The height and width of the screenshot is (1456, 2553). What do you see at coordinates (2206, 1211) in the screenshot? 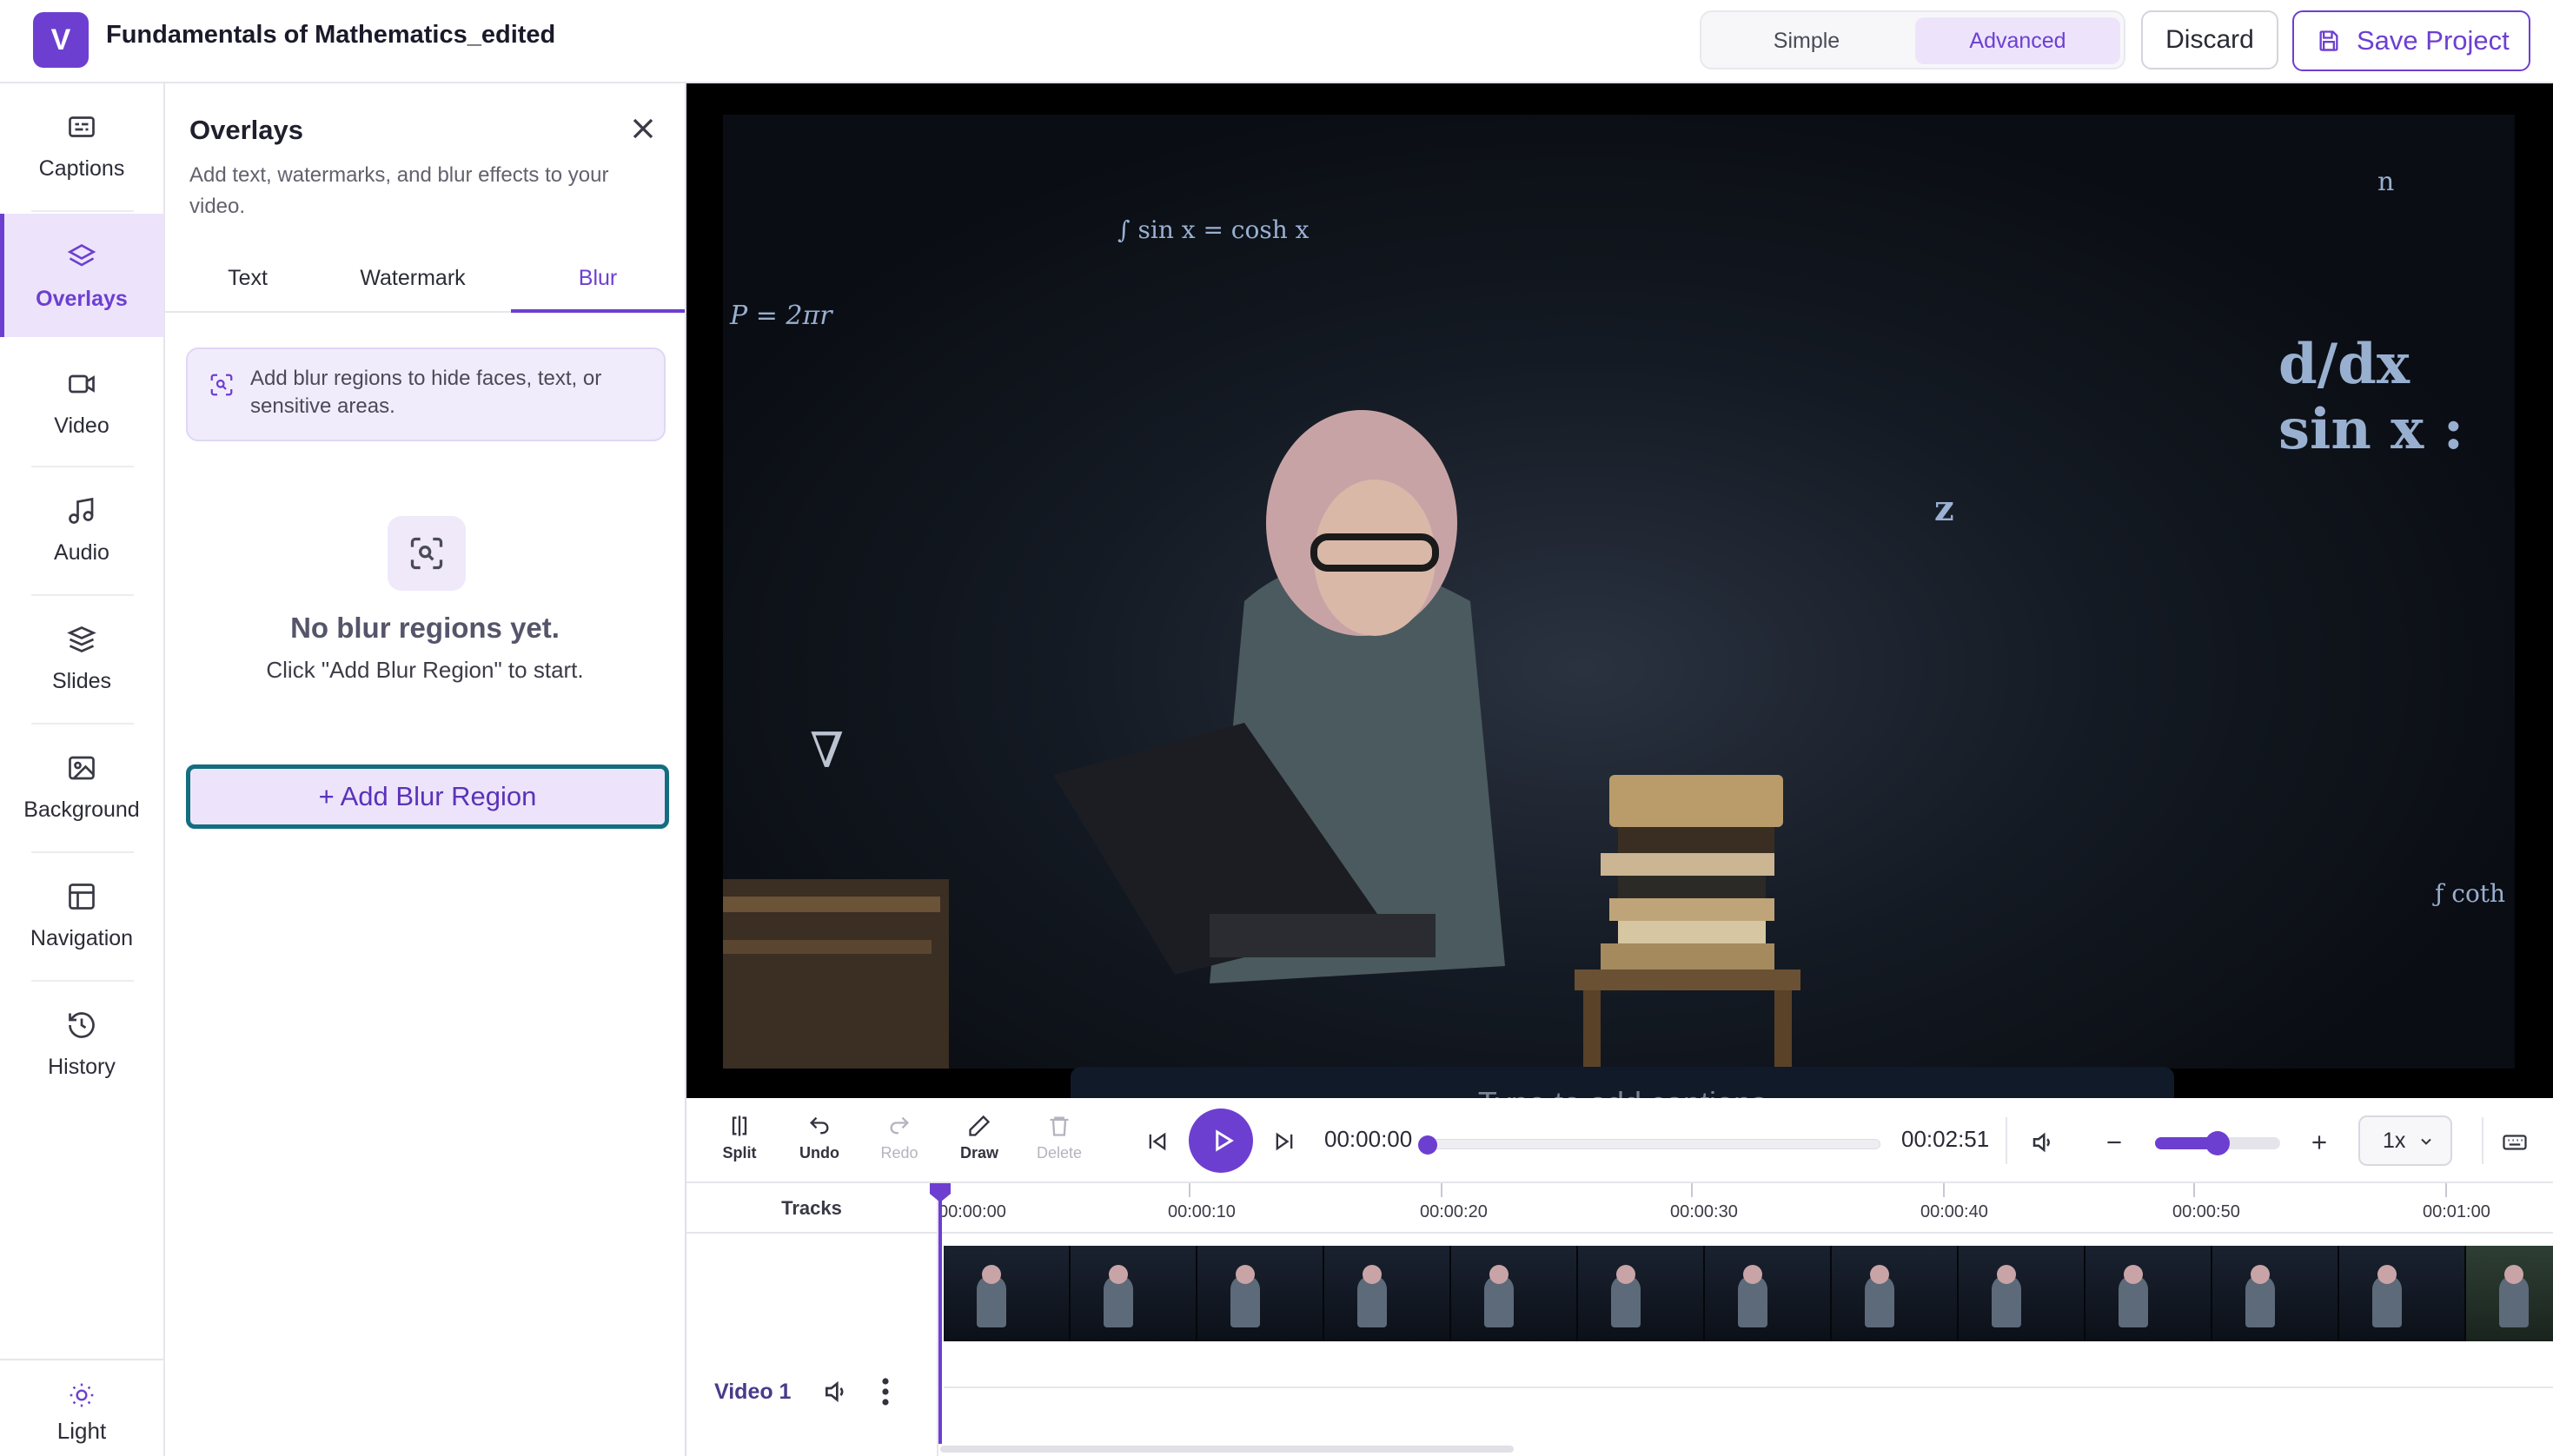
I see `ruler-label: 00:00:50` at bounding box center [2206, 1211].